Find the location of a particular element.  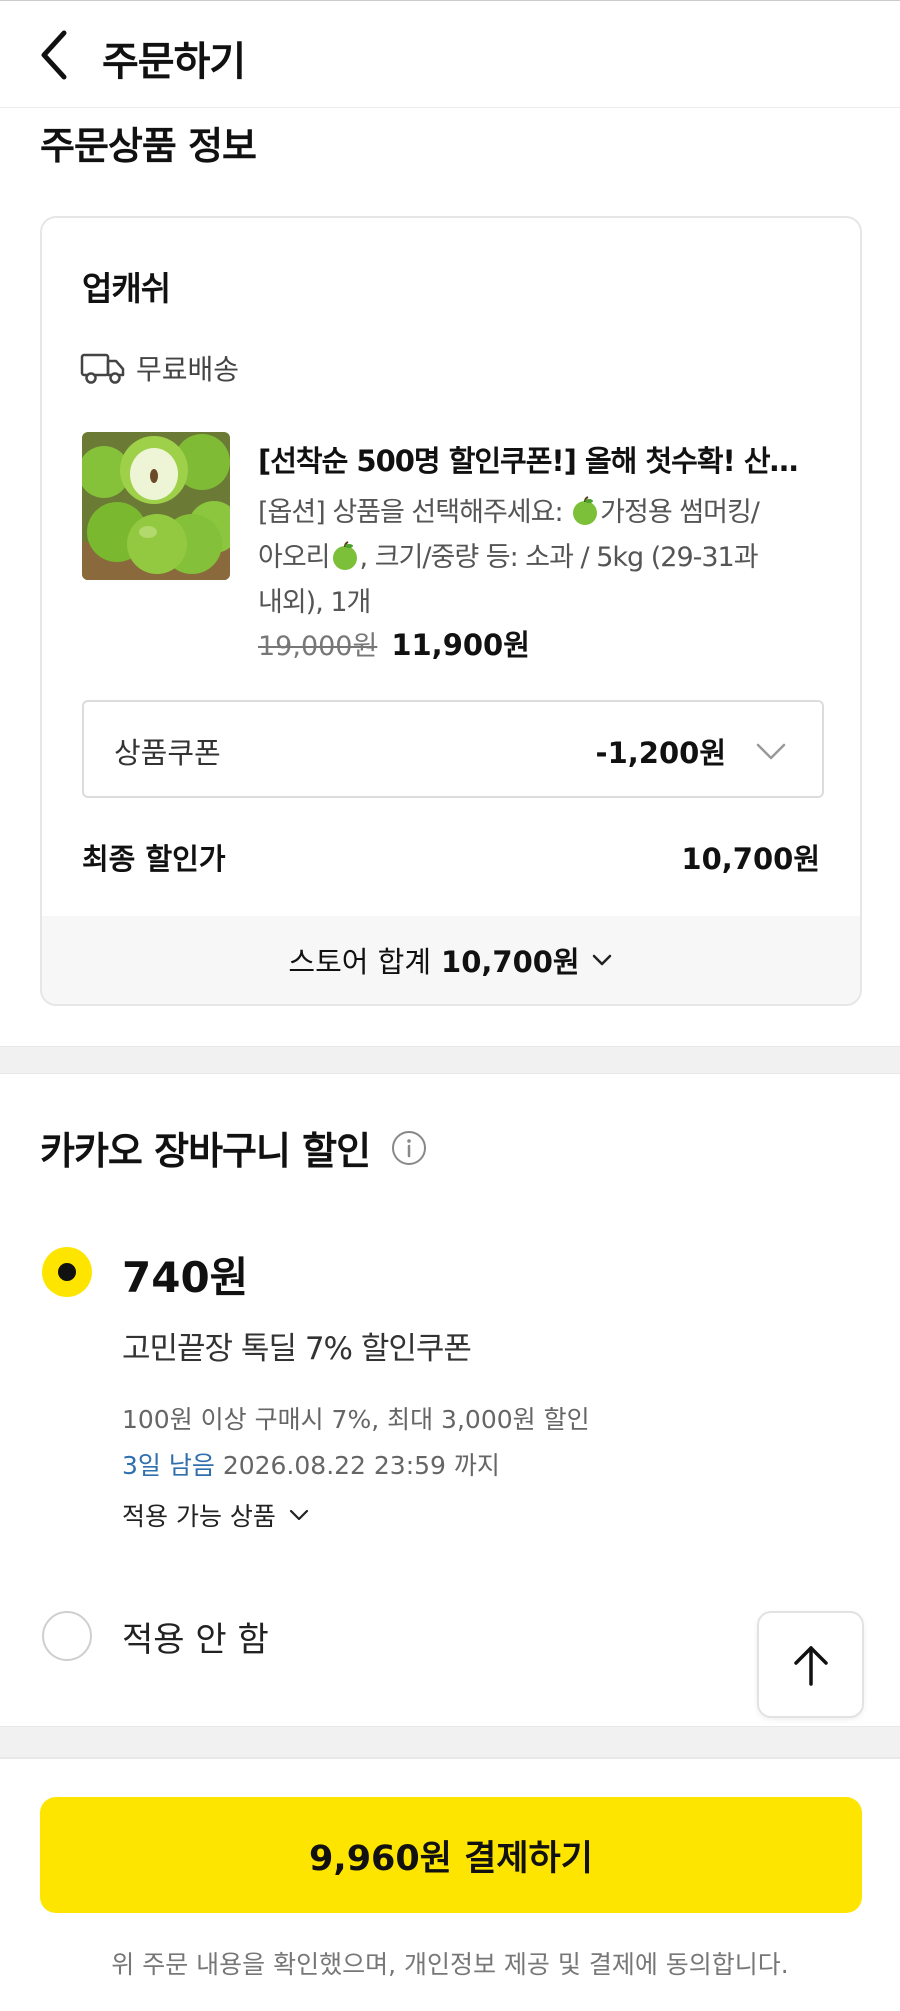

scroll-to-top-button is located at coordinates (810, 1664).